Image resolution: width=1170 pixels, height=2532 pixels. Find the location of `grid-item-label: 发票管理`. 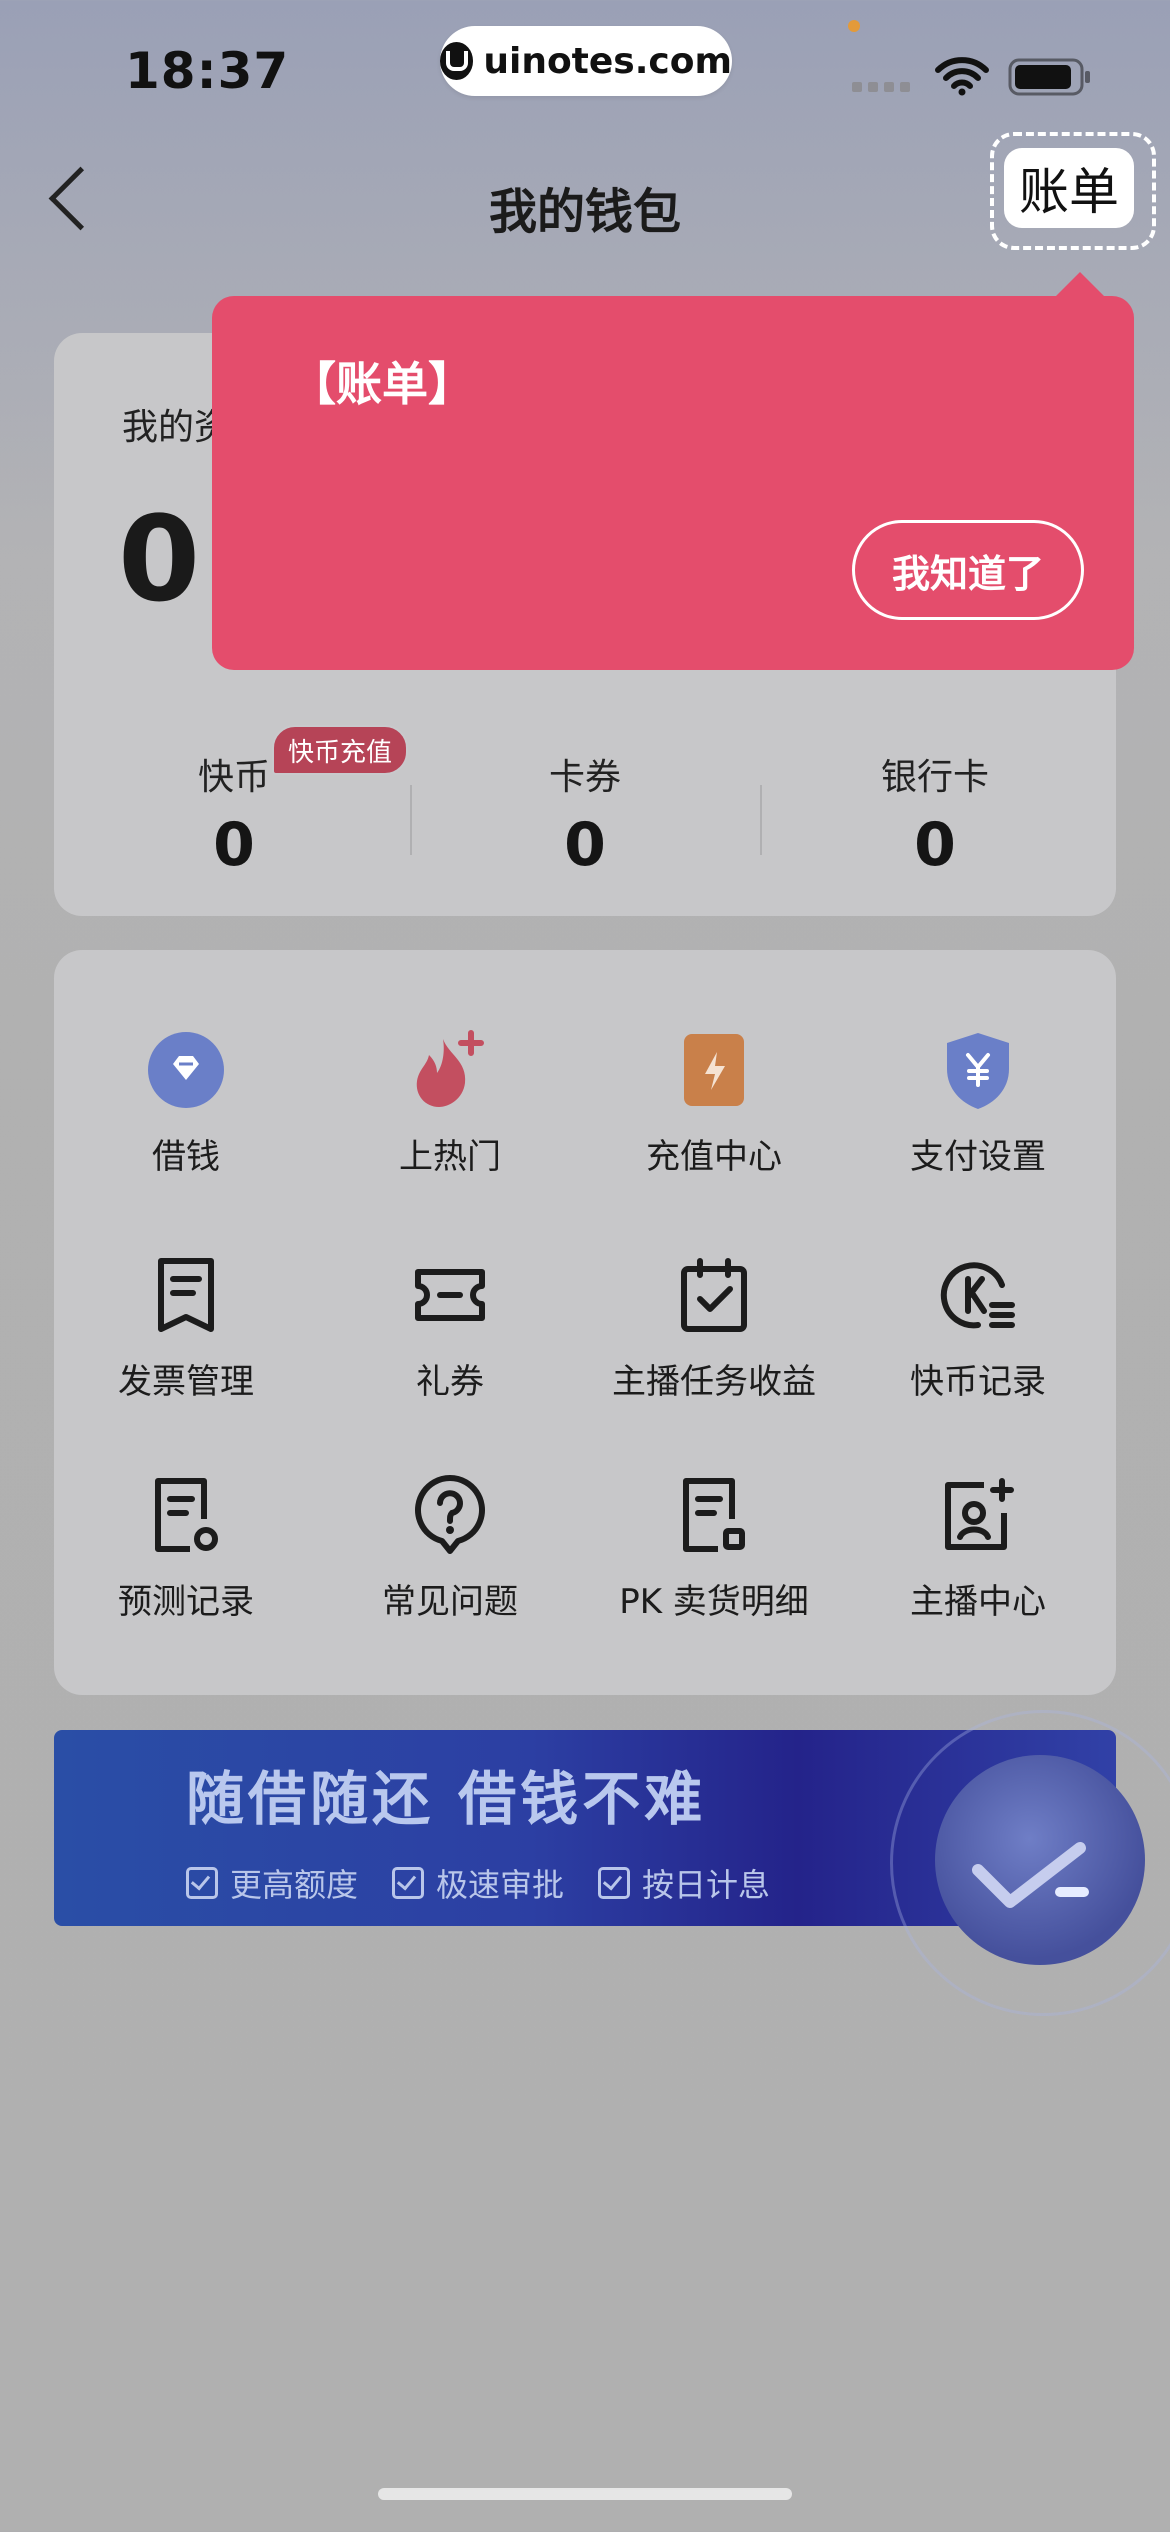

grid-item-label: 发票管理 is located at coordinates (186, 1382).